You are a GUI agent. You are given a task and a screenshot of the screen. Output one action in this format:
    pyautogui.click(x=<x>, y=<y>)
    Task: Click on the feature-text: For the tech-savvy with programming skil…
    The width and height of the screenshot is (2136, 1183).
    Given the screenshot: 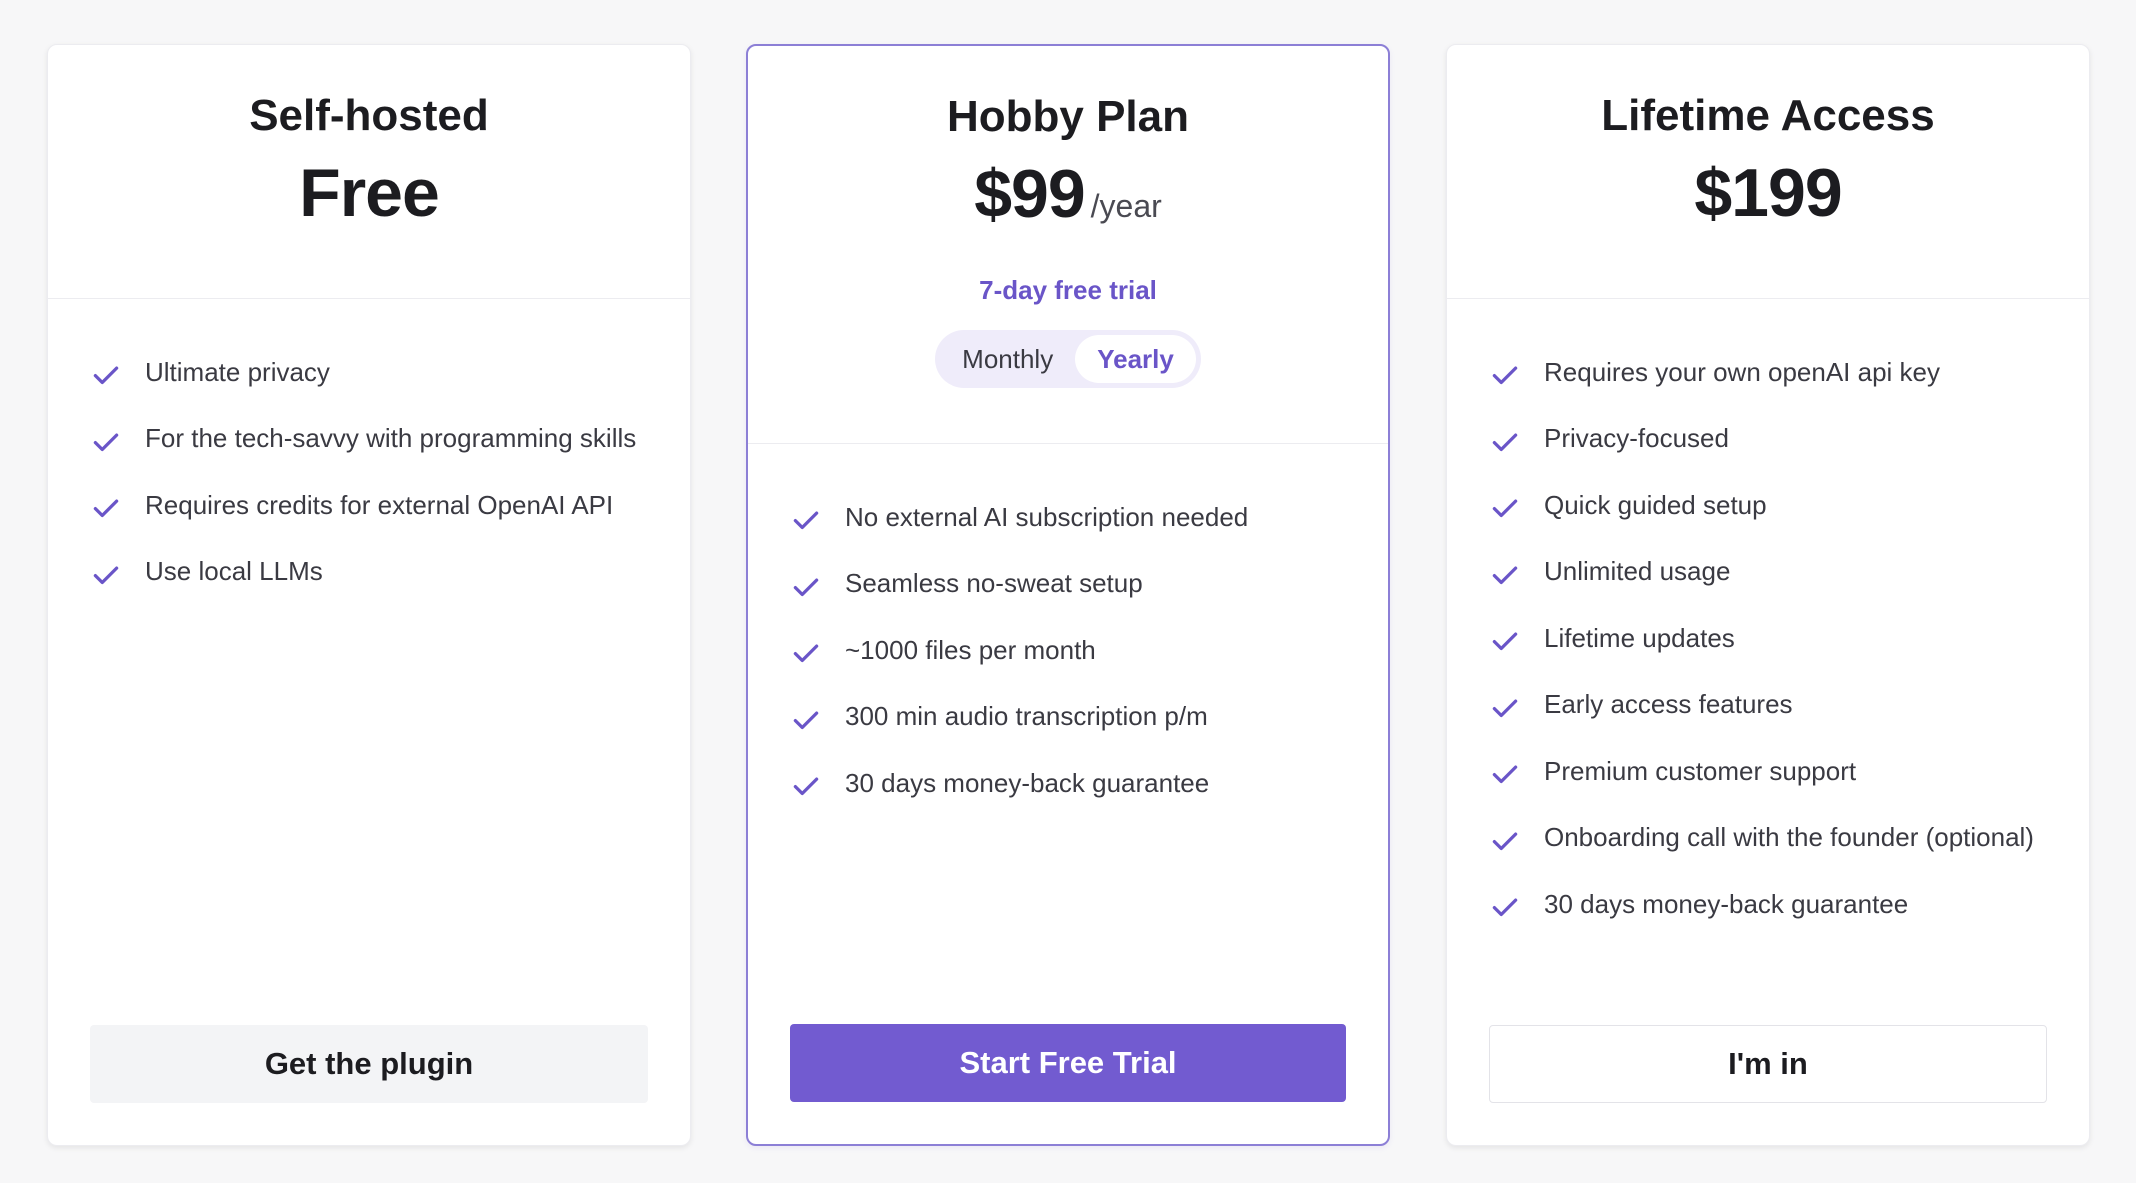 What is the action you would take?
    pyautogui.click(x=391, y=438)
    